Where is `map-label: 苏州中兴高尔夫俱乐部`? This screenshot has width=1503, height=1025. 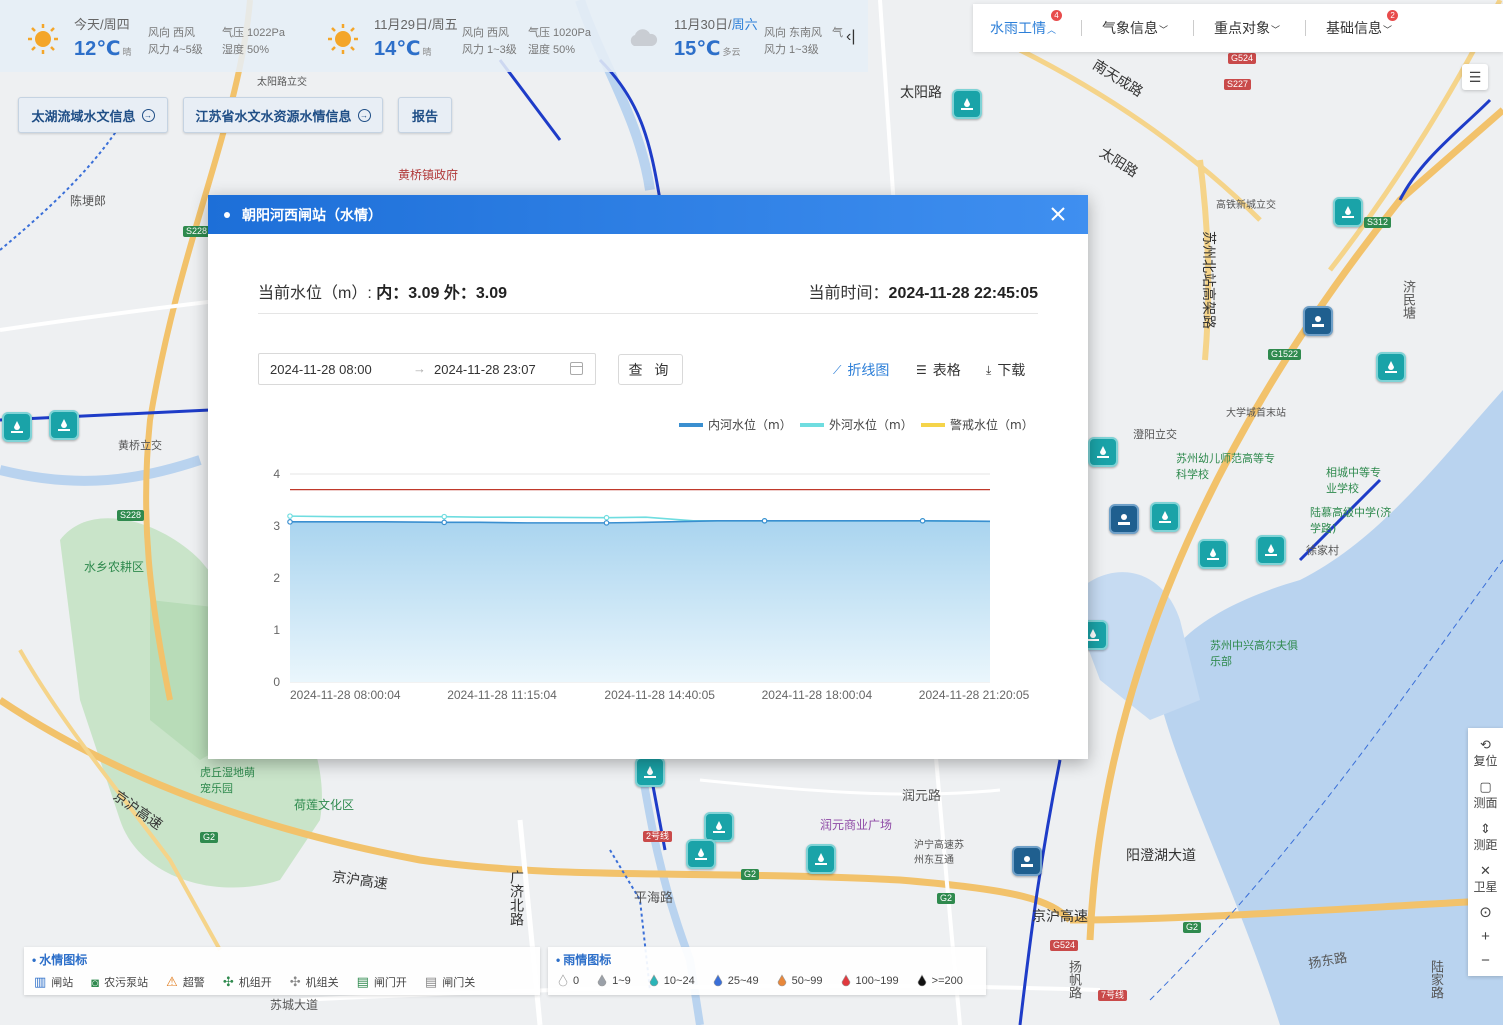 map-label: 苏州中兴高尔夫俱乐部 is located at coordinates (1254, 653).